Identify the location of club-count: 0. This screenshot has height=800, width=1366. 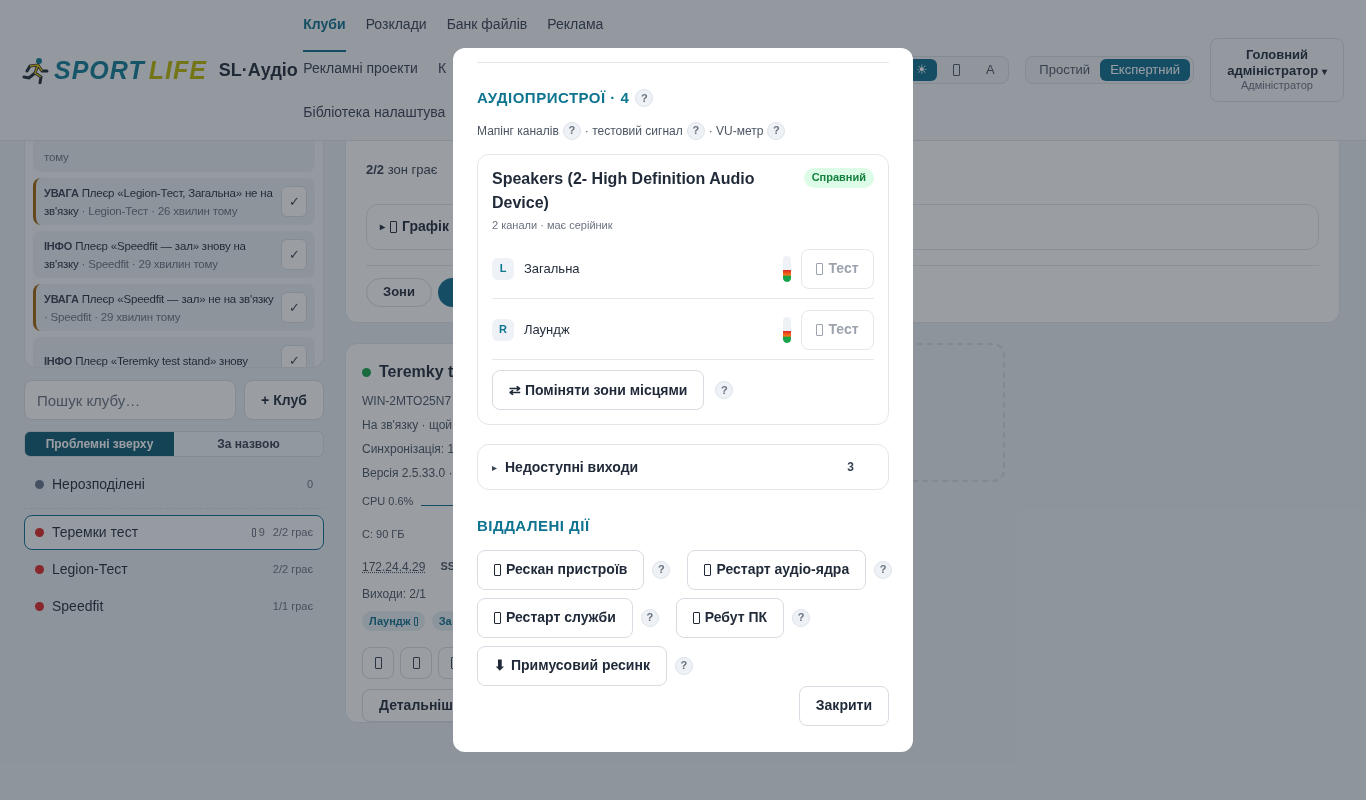
(309, 485).